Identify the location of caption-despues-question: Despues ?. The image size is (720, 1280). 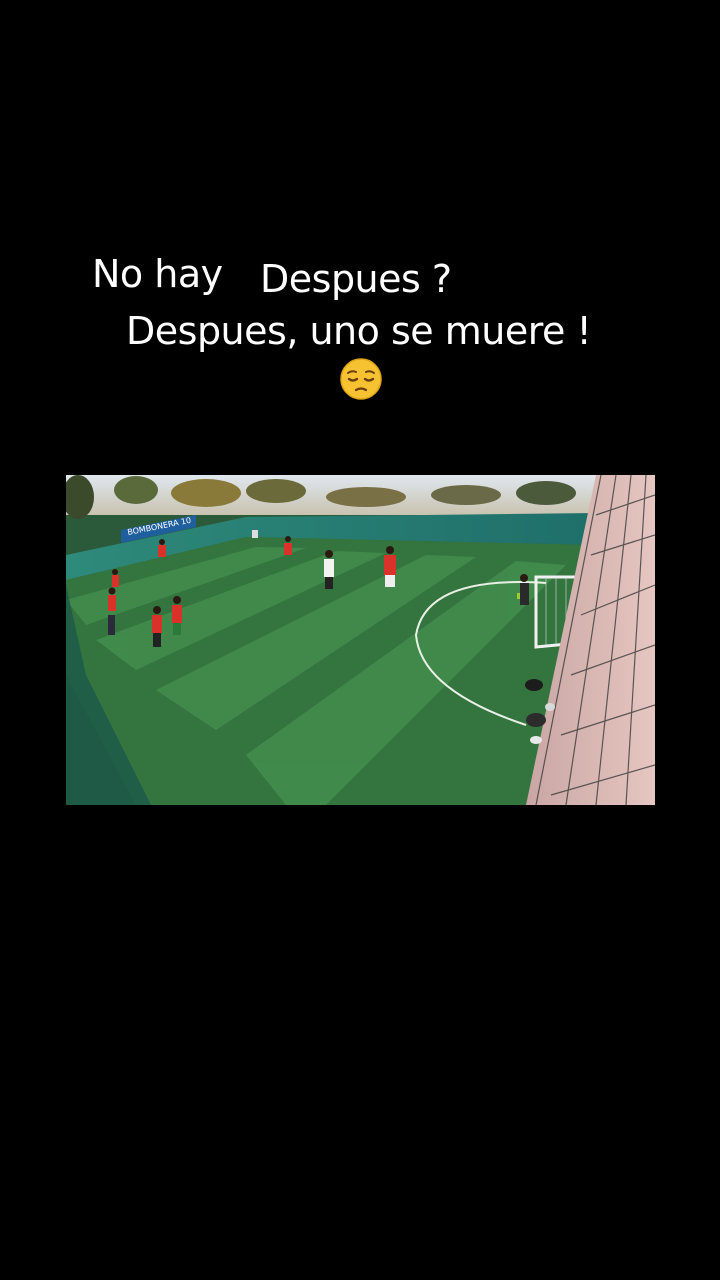
(356, 279).